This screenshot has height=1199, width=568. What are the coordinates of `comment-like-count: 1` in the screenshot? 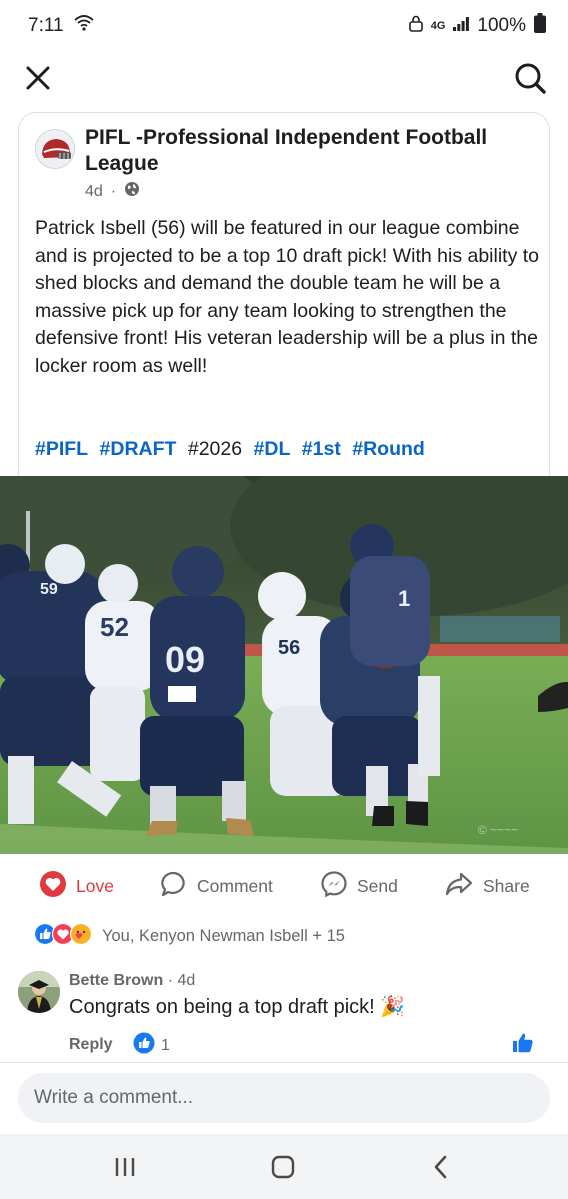 It's located at (151, 1045).